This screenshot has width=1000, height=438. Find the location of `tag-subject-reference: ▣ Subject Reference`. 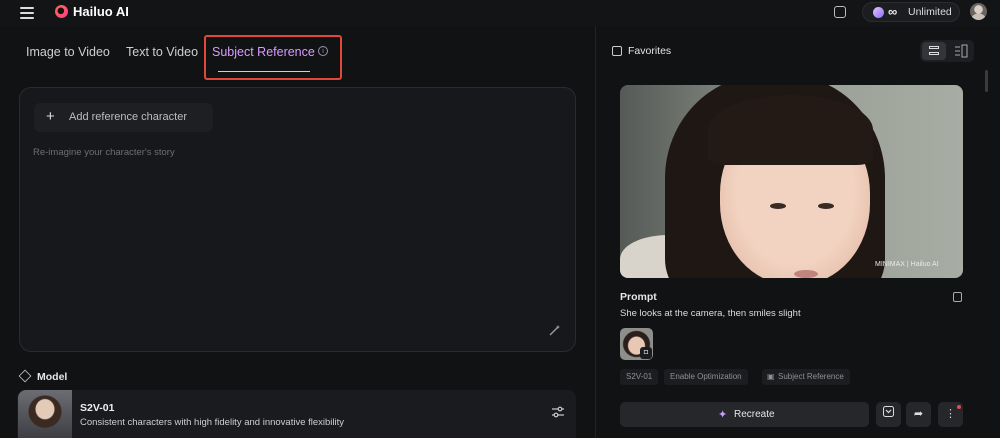

tag-subject-reference: ▣ Subject Reference is located at coordinates (806, 377).